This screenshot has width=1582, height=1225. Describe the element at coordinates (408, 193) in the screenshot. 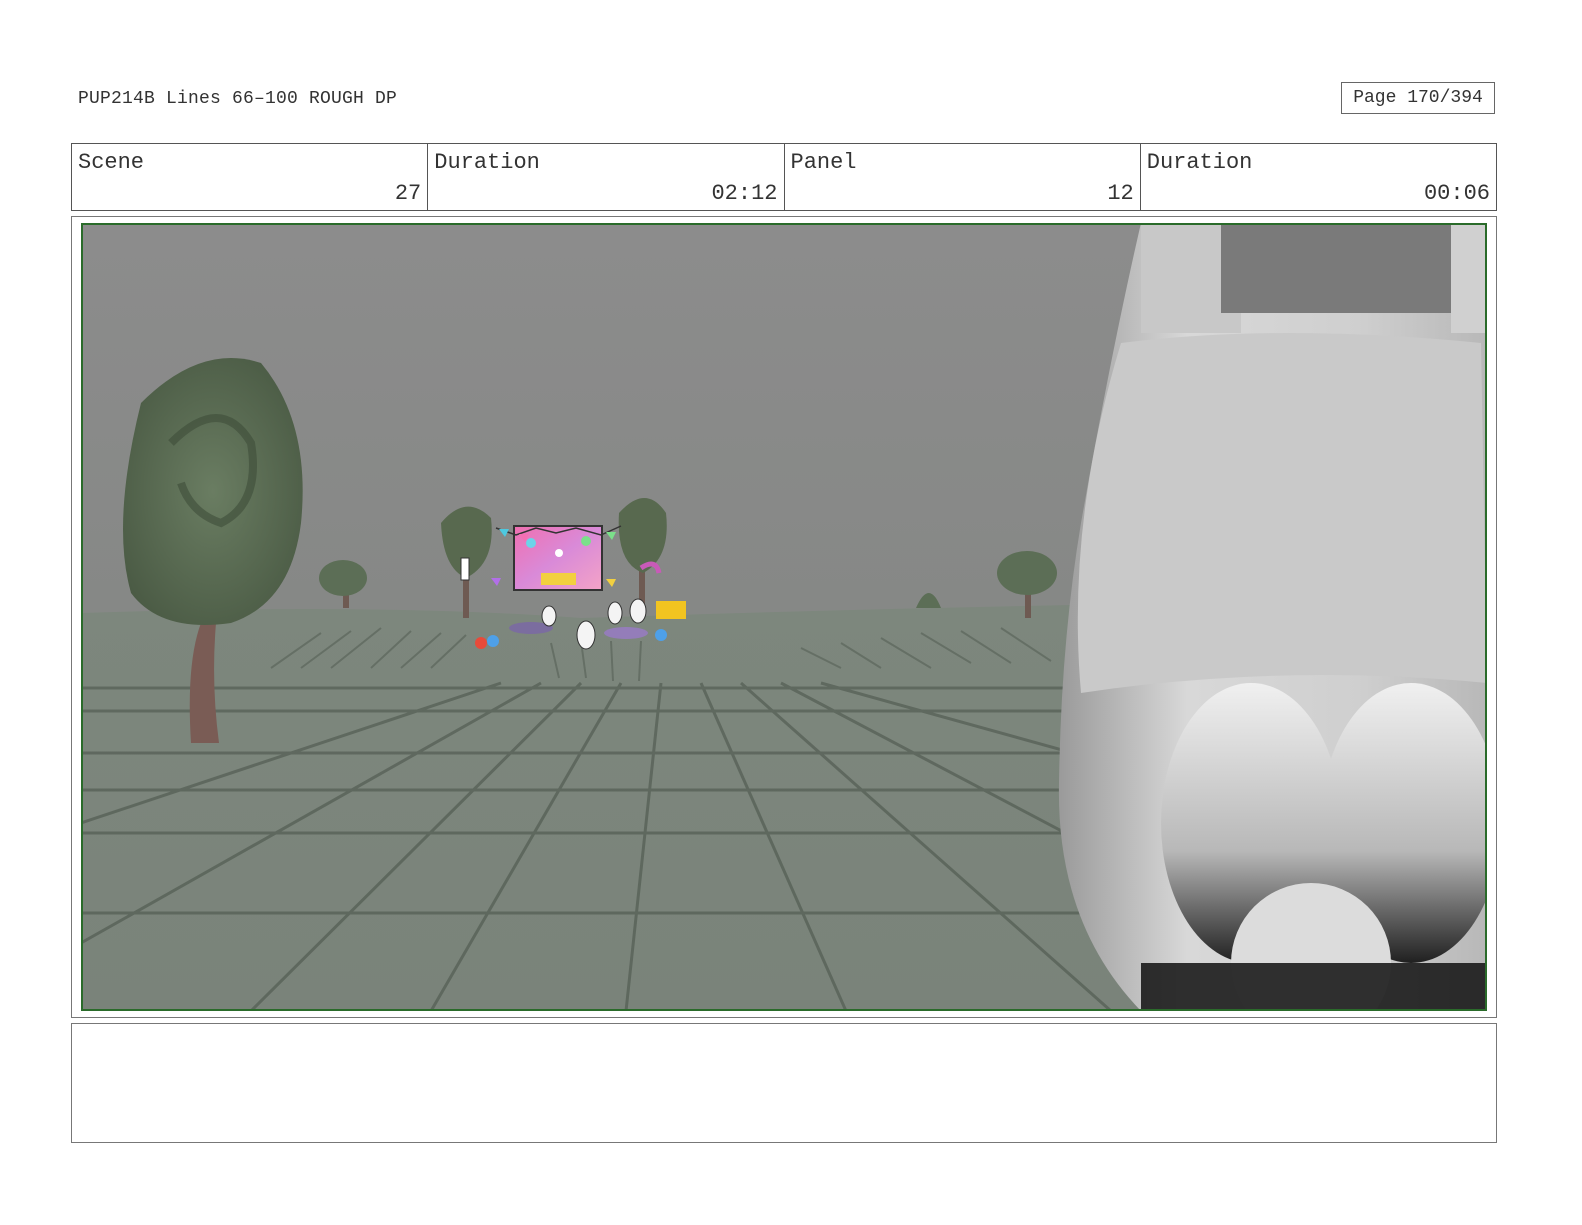

I see `scene-value: 27` at that location.